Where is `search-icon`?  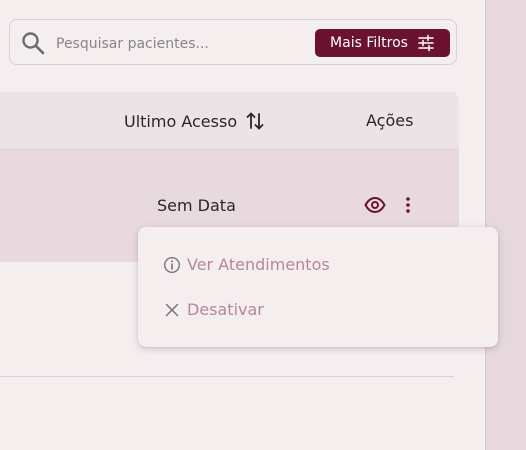
search-icon is located at coordinates (33, 43).